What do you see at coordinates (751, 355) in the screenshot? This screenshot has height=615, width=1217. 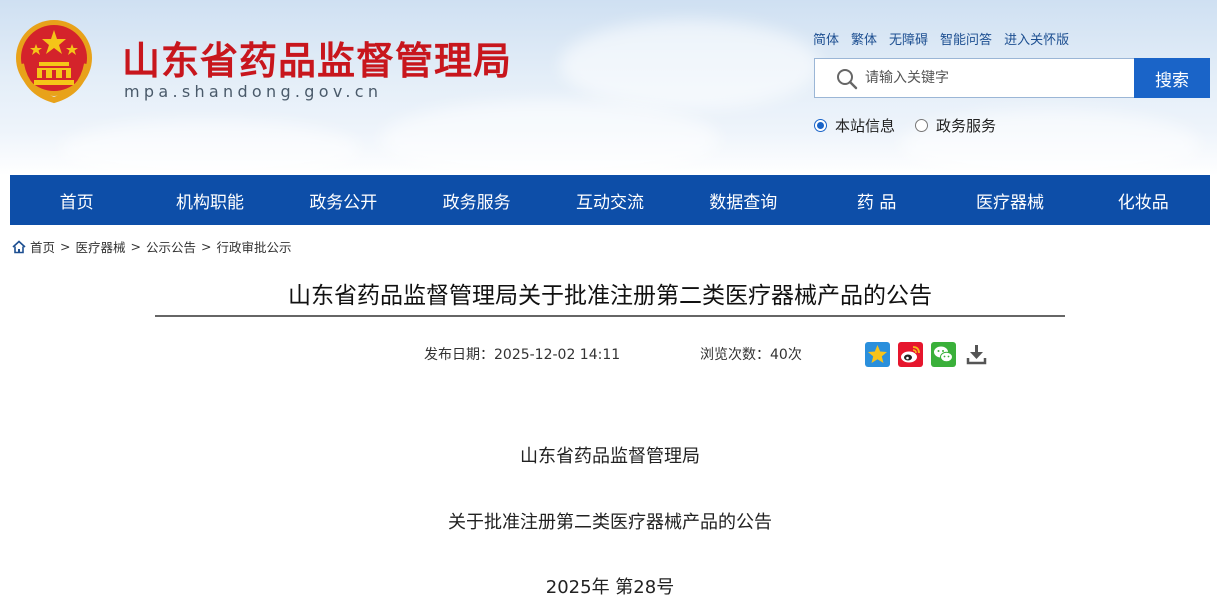 I see `view-count: 浏览次数：40次` at bounding box center [751, 355].